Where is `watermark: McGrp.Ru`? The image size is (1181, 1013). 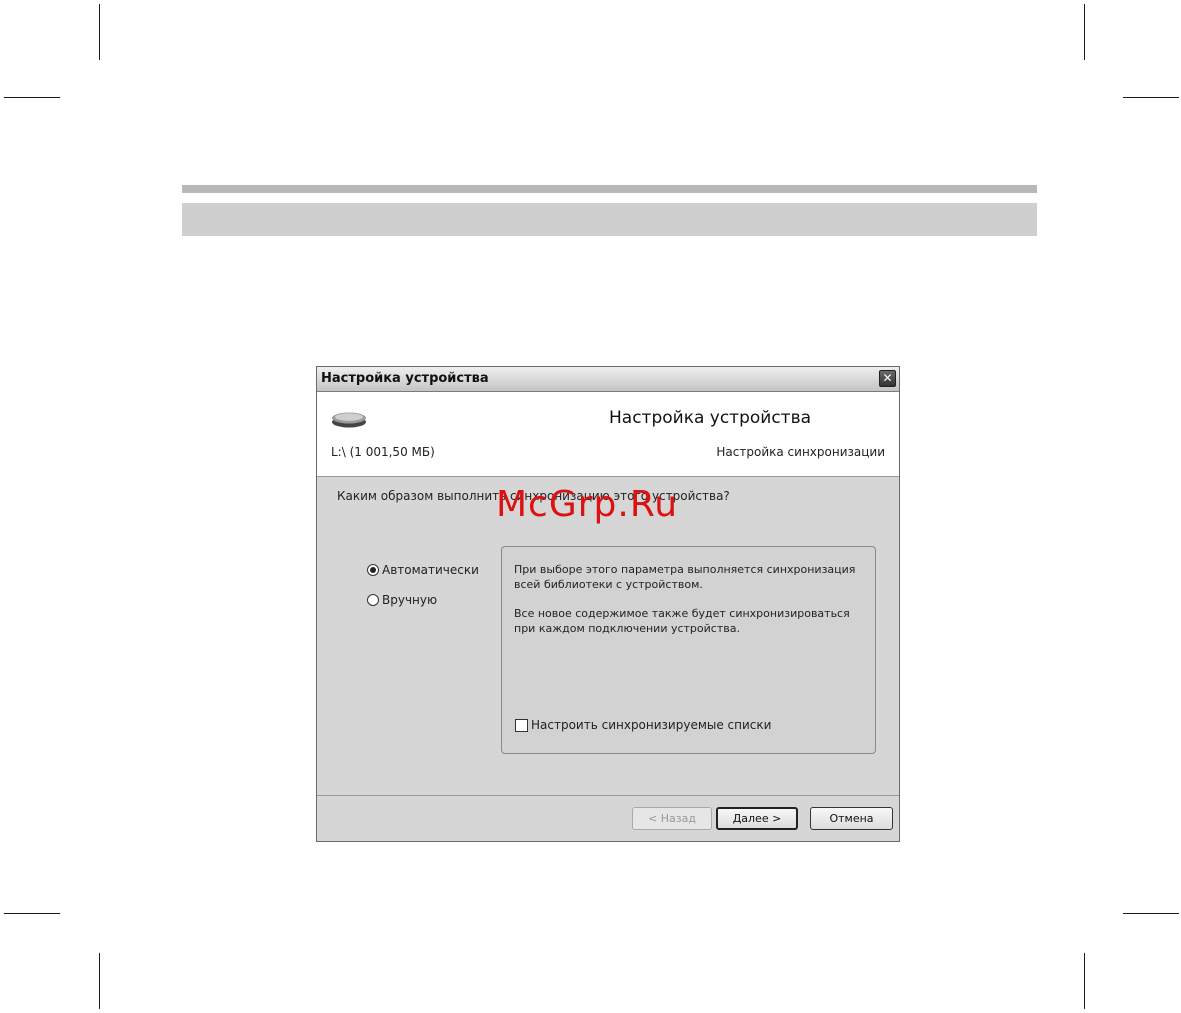 watermark: McGrp.Ru is located at coordinates (587, 504).